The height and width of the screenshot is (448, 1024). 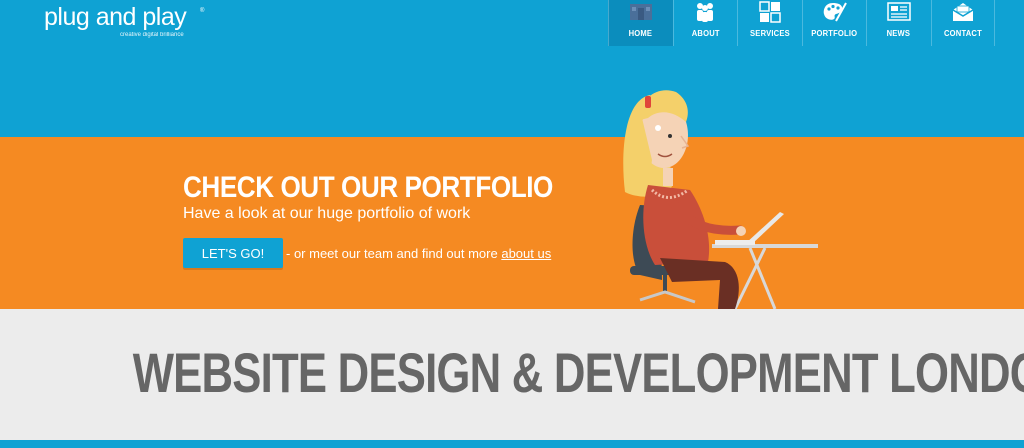 I want to click on palette-icon, so click(x=834, y=12).